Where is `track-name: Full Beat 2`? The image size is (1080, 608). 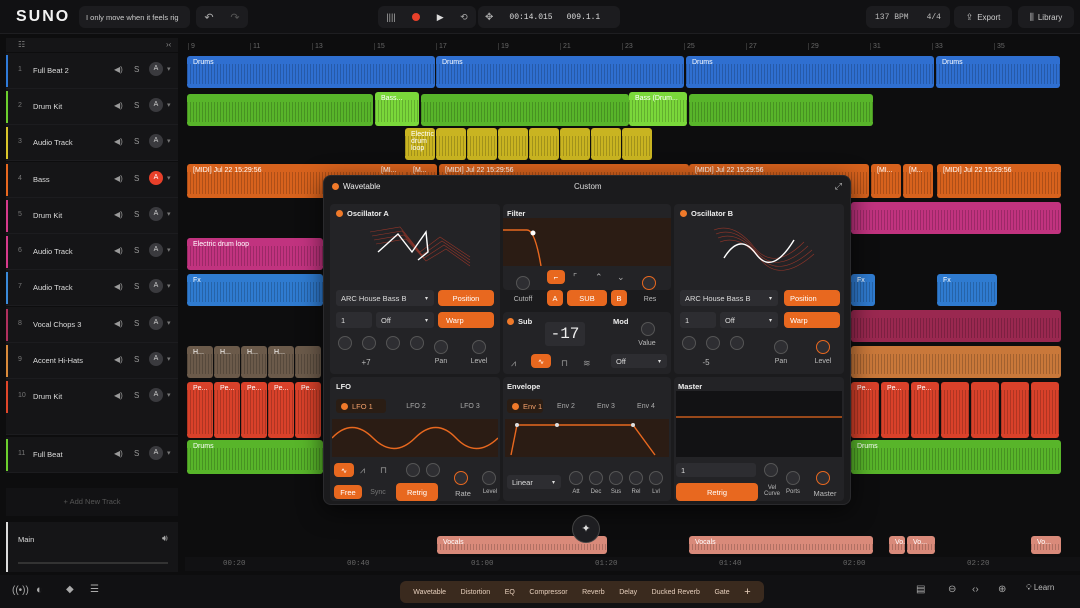 track-name: Full Beat 2 is located at coordinates (51, 70).